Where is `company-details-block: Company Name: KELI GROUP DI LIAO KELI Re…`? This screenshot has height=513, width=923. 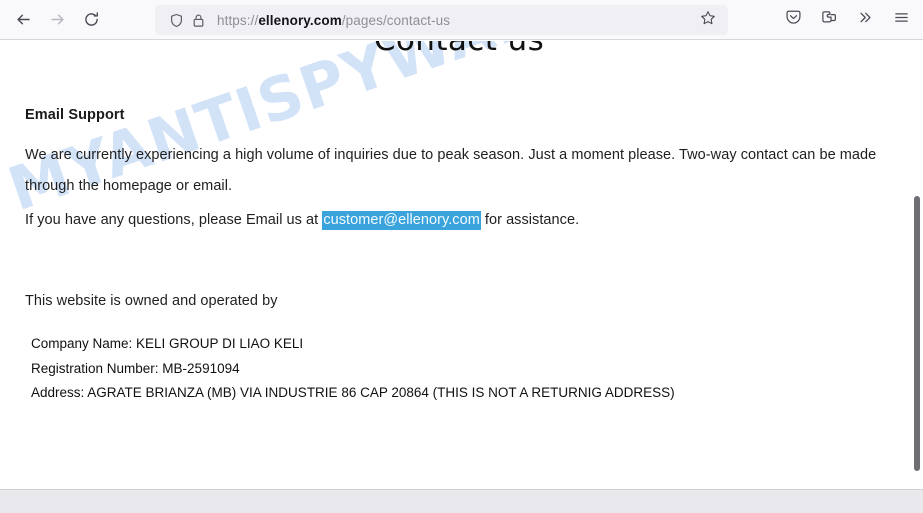 company-details-block: Company Name: KELI GROUP DI LIAO KELI Re… is located at coordinates (353, 369).